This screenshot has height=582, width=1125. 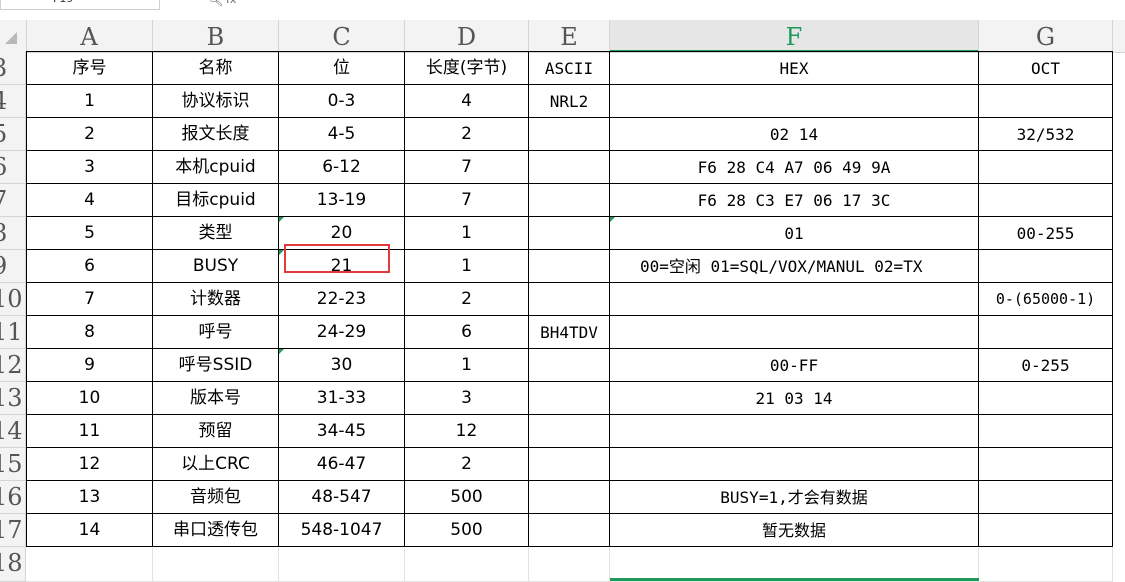 What do you see at coordinates (13, 266) in the screenshot?
I see `row-header-9: 9` at bounding box center [13, 266].